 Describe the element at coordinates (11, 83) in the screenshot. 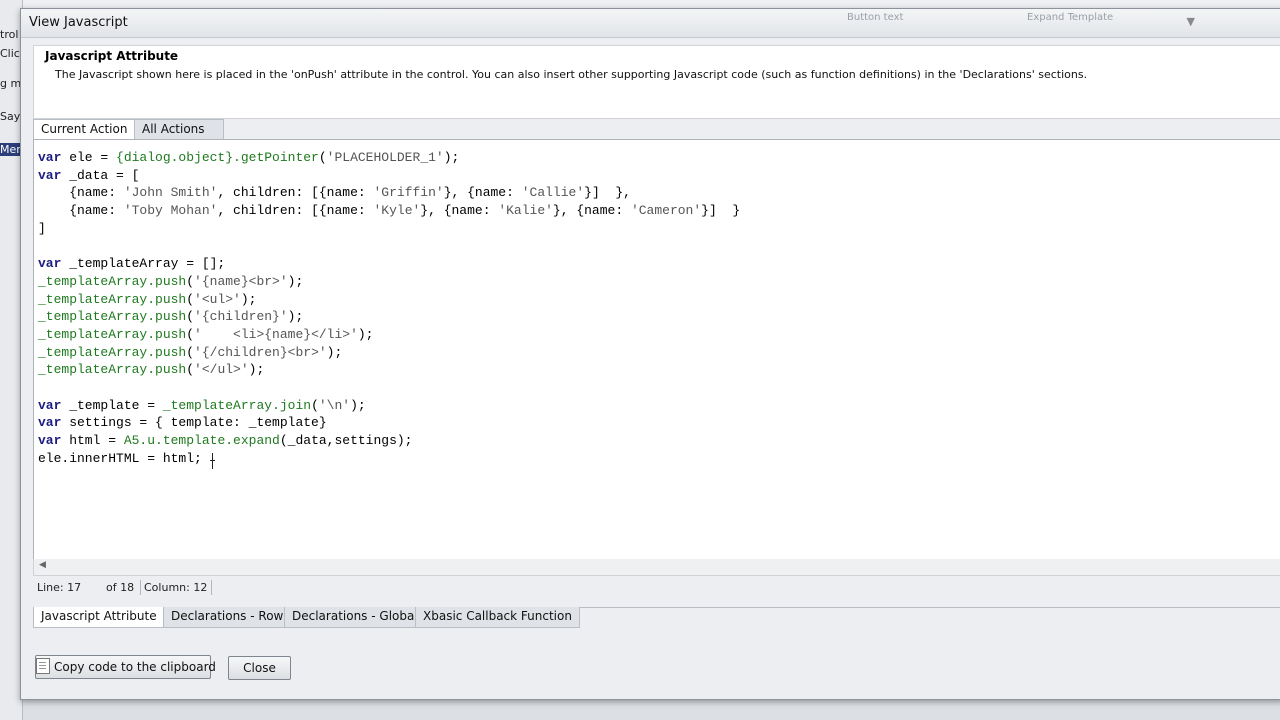

I see `background-fragment: g m` at that location.